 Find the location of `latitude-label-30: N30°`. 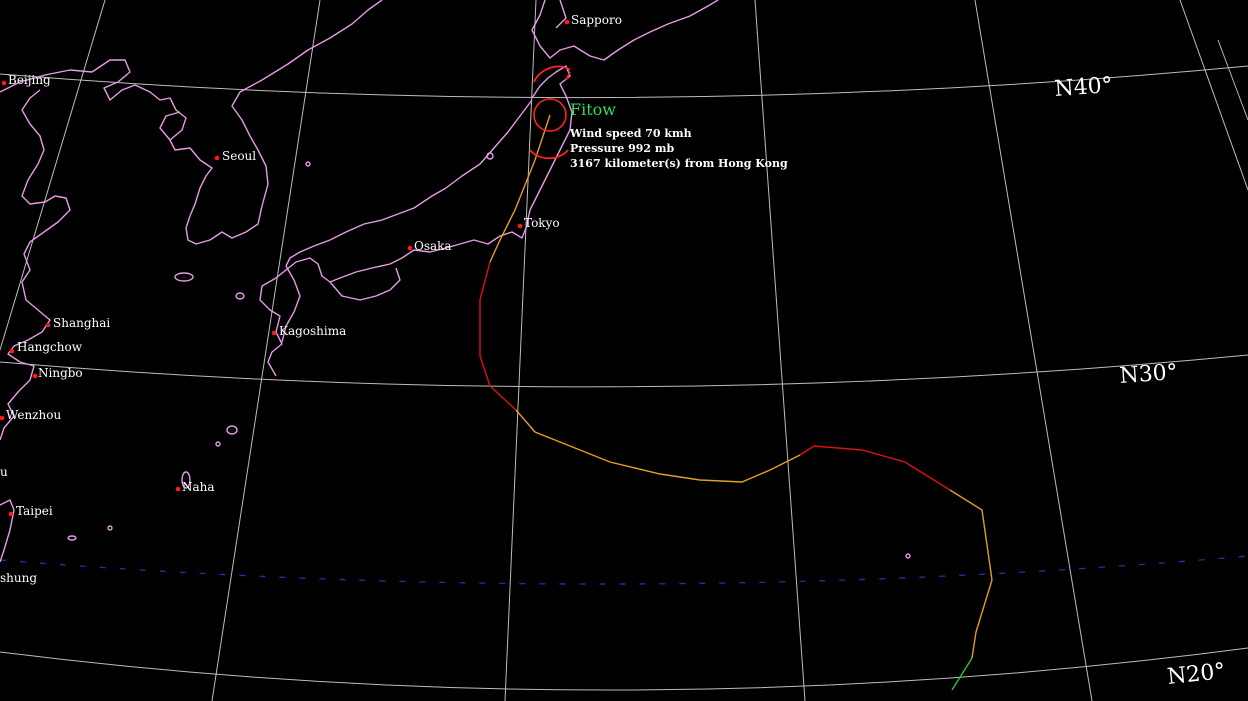

latitude-label-30: N30° is located at coordinates (1149, 374).